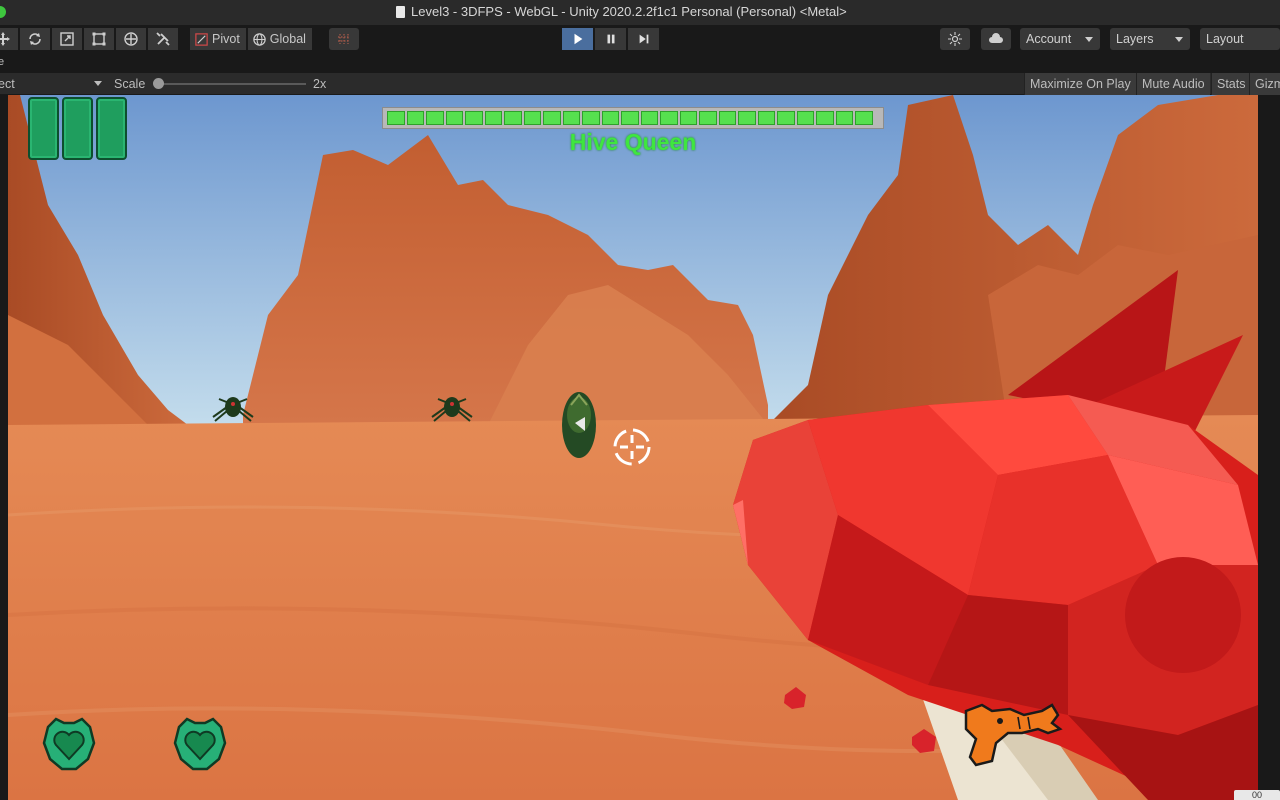  I want to click on window-zoom-button, so click(3, 12).